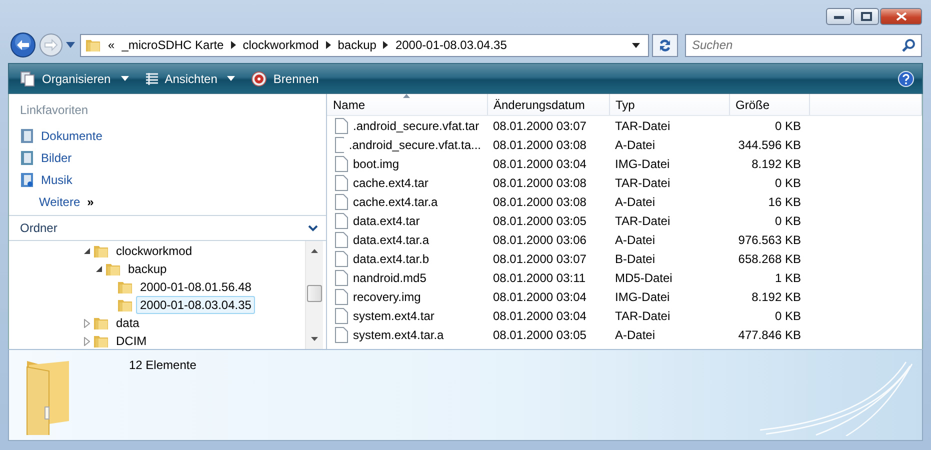 Image resolution: width=931 pixels, height=450 pixels. I want to click on table-cell: IMG-Datei, so click(642, 163).